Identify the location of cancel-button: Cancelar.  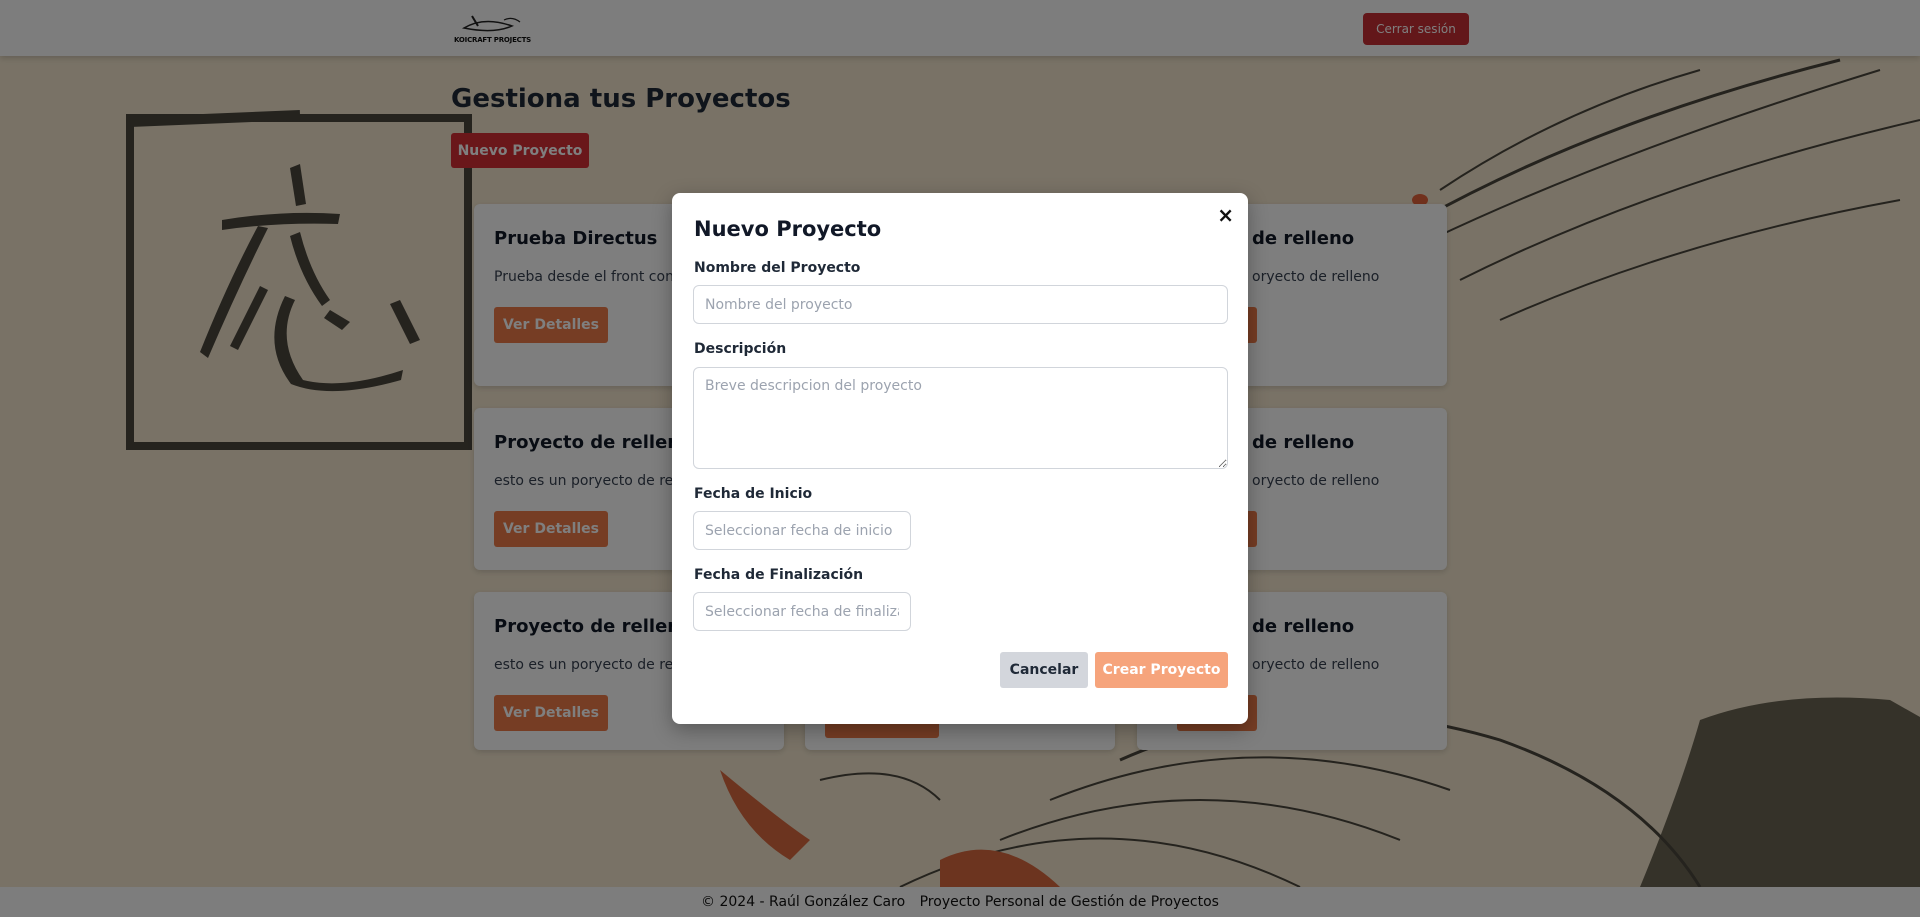
(1044, 670).